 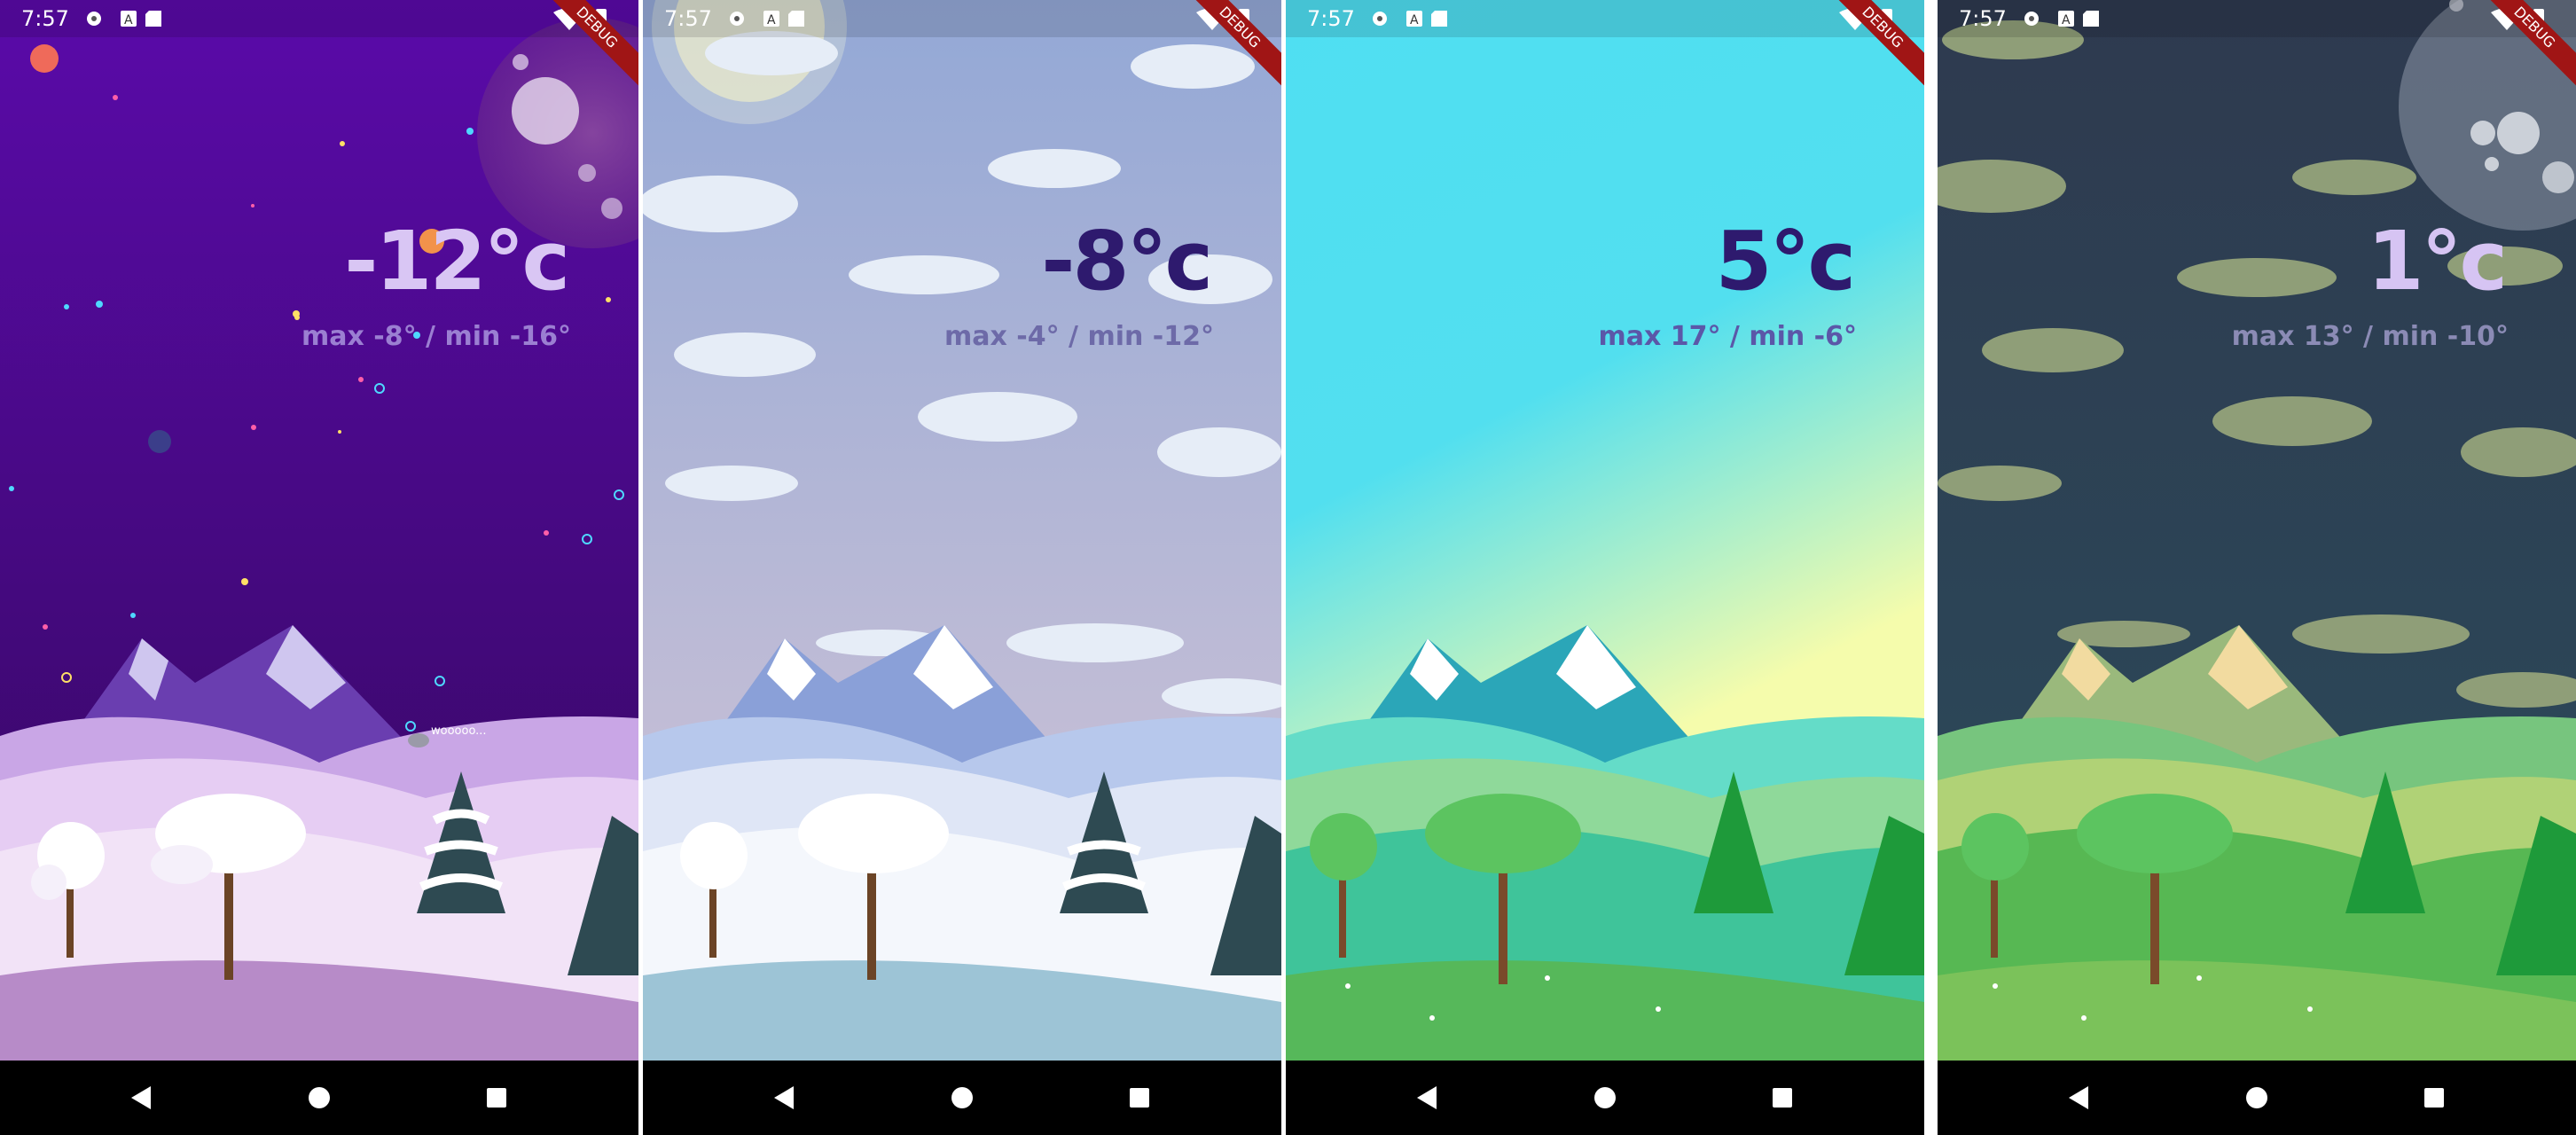 I want to click on divider, so click(x=1931, y=568).